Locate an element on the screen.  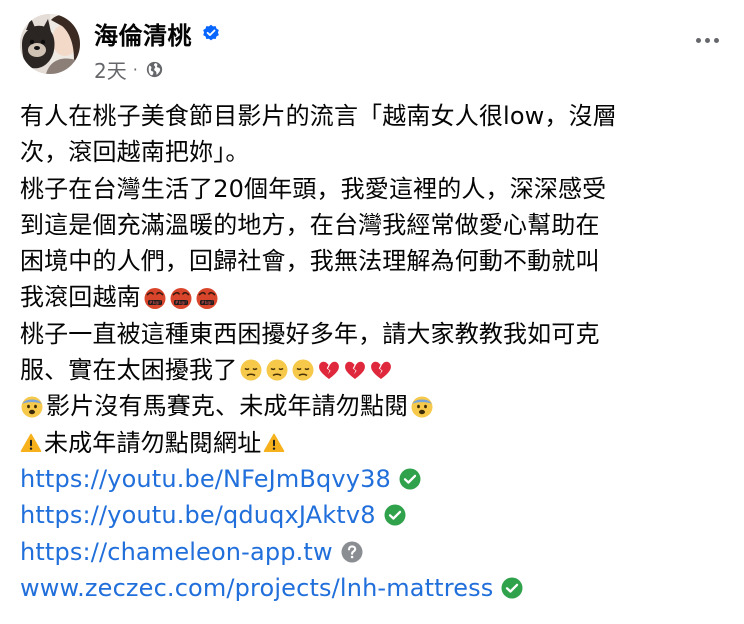
link-line: www.zeczec.com/projects/lnh-mattress is located at coordinates (373, 588).